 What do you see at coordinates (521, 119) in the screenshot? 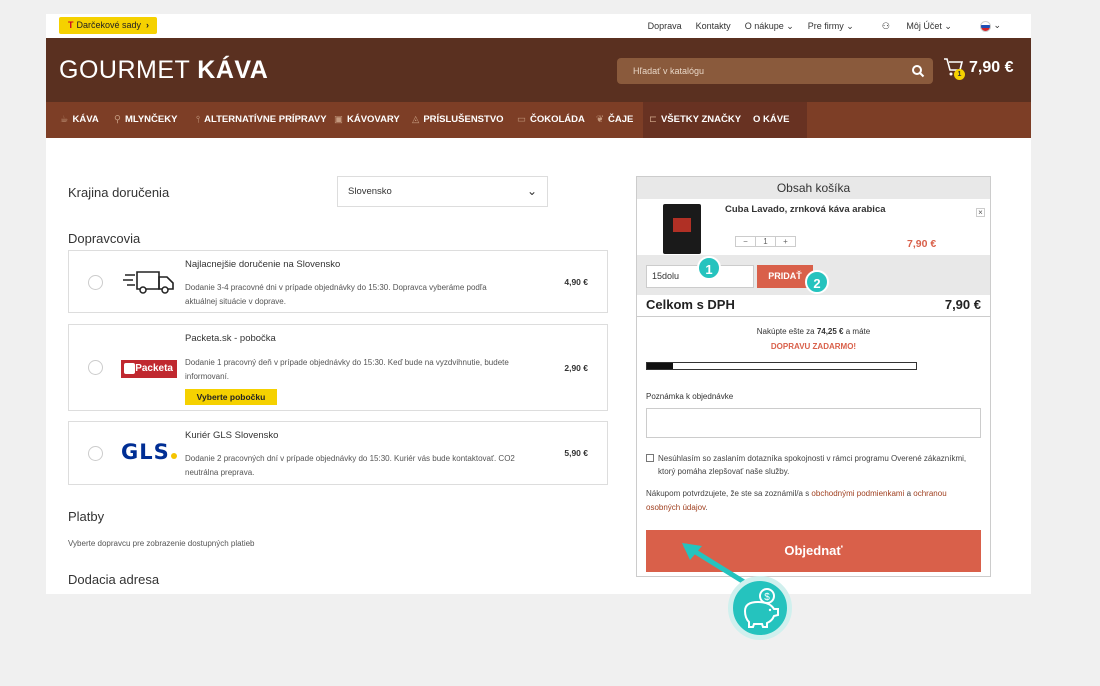
I see `chocolate-icon: ▭` at bounding box center [521, 119].